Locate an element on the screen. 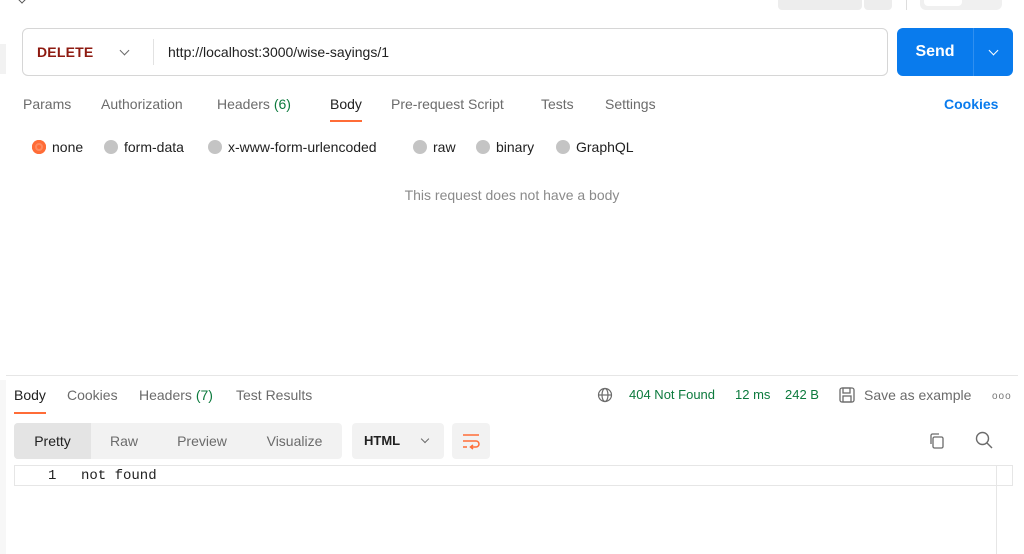 This screenshot has width=1024, height=554. view-mode-preview: Preview is located at coordinates (202, 441).